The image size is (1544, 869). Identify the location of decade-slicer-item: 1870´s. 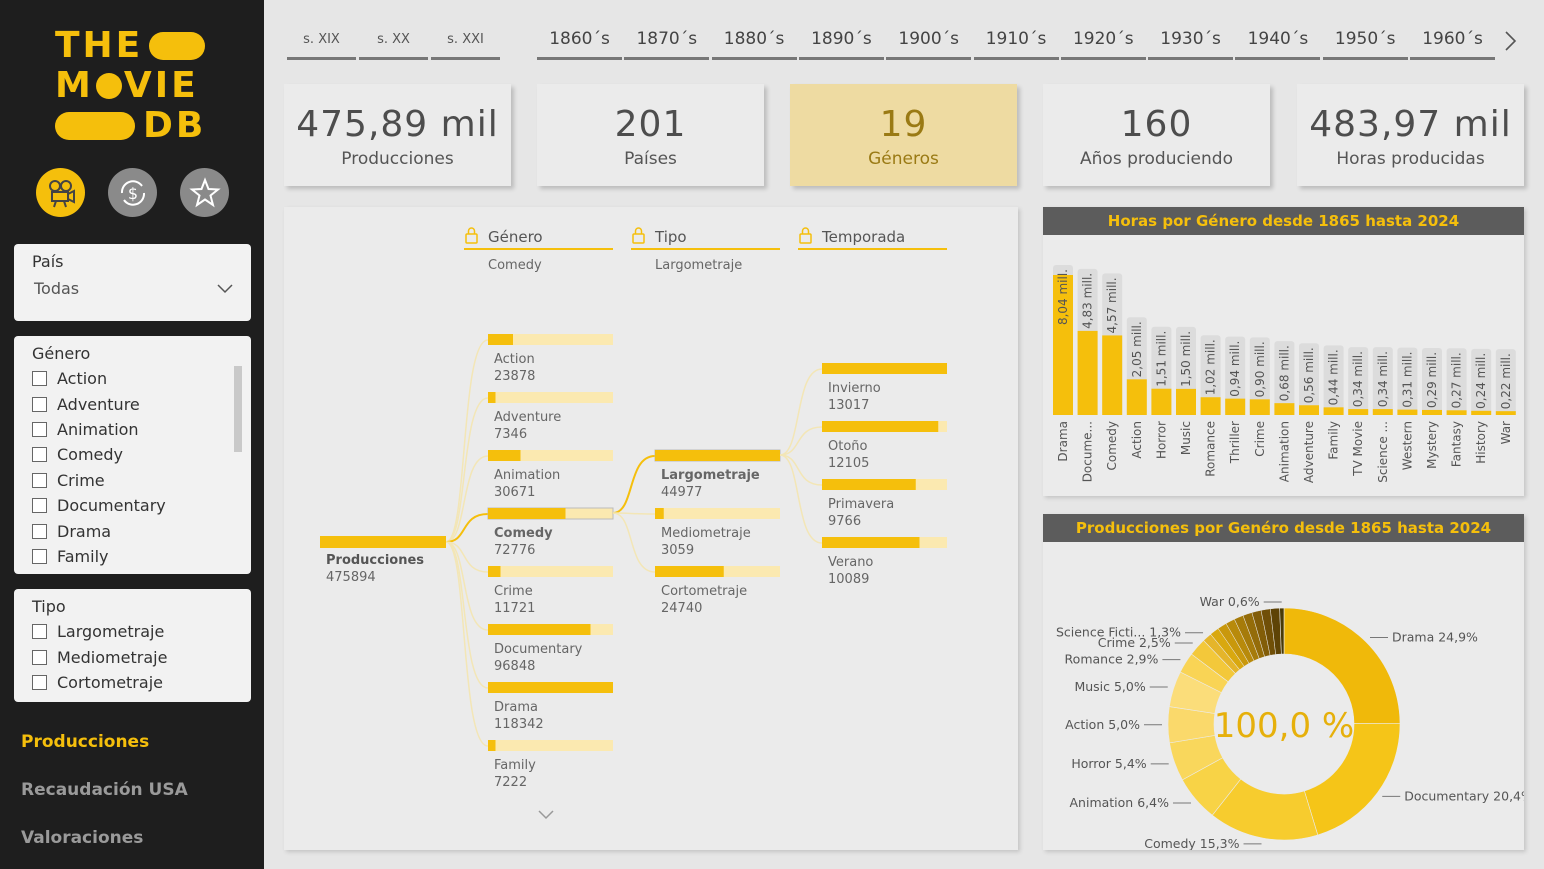
(667, 42).